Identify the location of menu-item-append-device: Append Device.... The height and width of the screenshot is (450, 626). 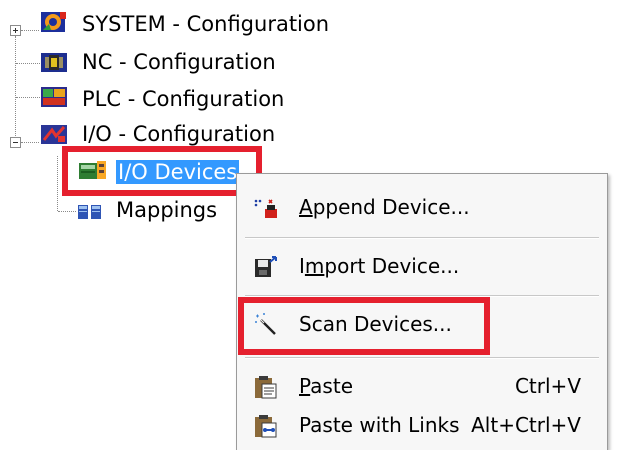
(422, 208).